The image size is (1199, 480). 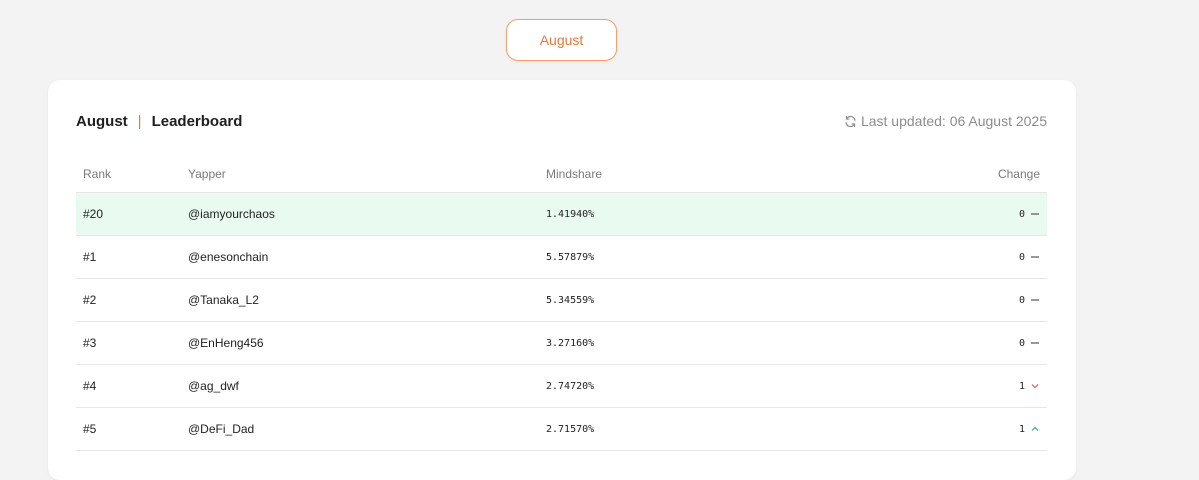 What do you see at coordinates (367, 386) in the screenshot?
I see `yapper-cell: @ag_dwf` at bounding box center [367, 386].